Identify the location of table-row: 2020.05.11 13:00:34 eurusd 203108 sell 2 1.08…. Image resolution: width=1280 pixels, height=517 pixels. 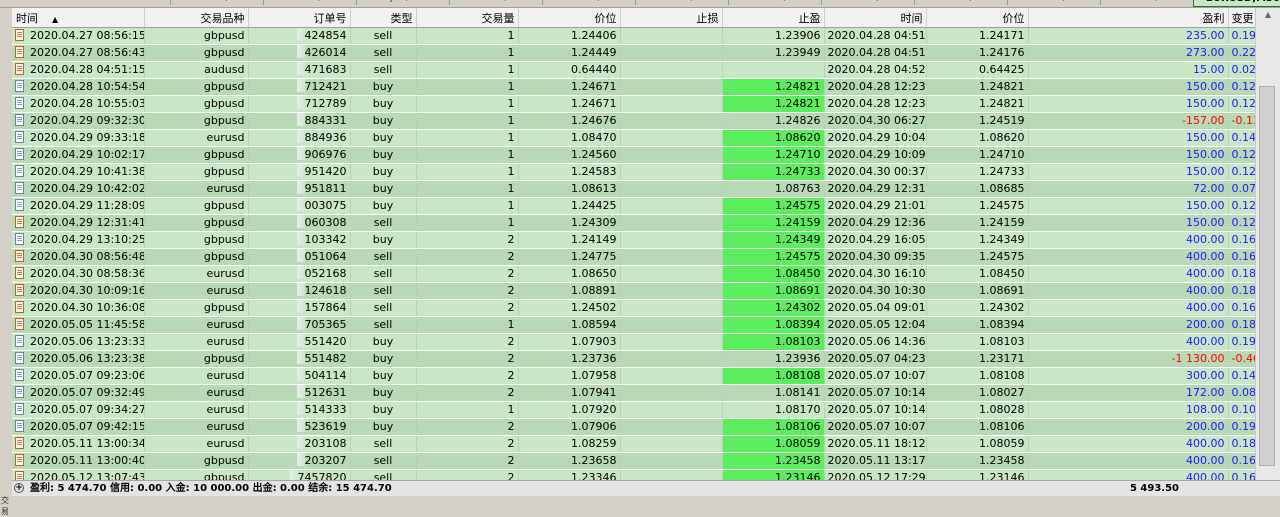
(633, 444).